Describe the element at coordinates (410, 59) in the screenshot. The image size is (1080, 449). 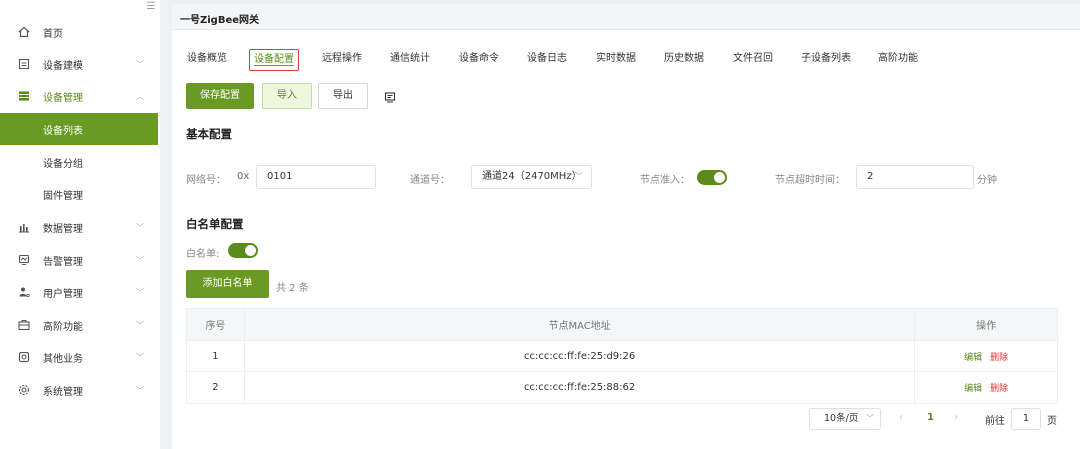
I see `tab-comm-stats: 通信统计` at that location.